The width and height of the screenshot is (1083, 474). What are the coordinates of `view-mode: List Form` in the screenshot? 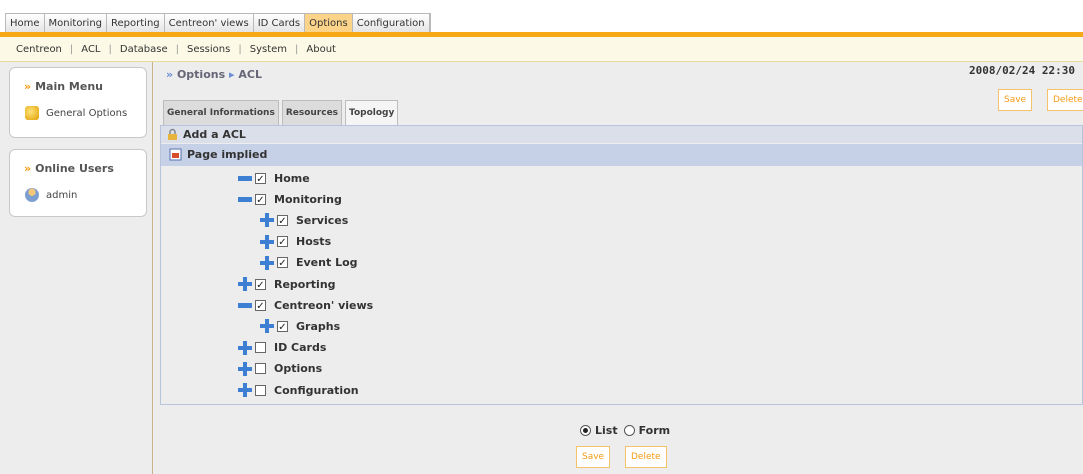 It's located at (625, 430).